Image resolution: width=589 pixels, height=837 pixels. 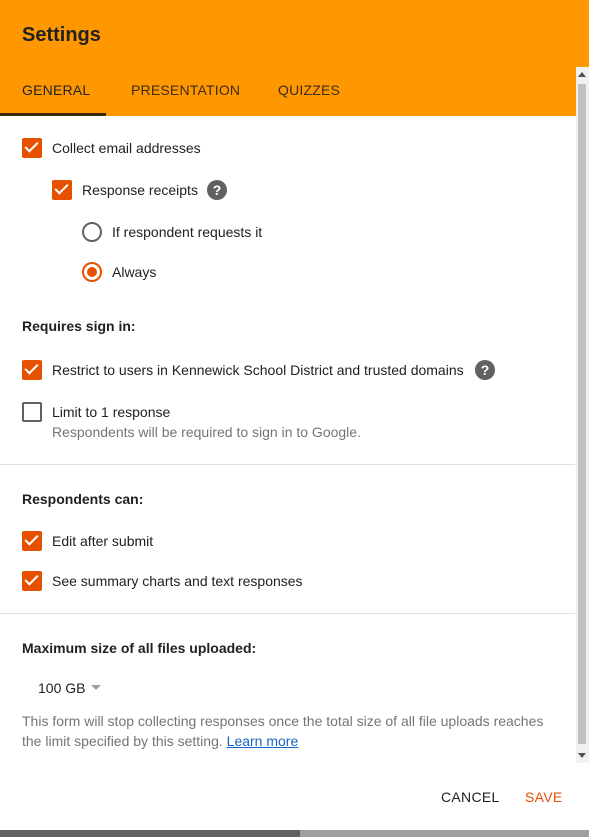 I want to click on tab-quizzes: QUIZZES, so click(x=309, y=90).